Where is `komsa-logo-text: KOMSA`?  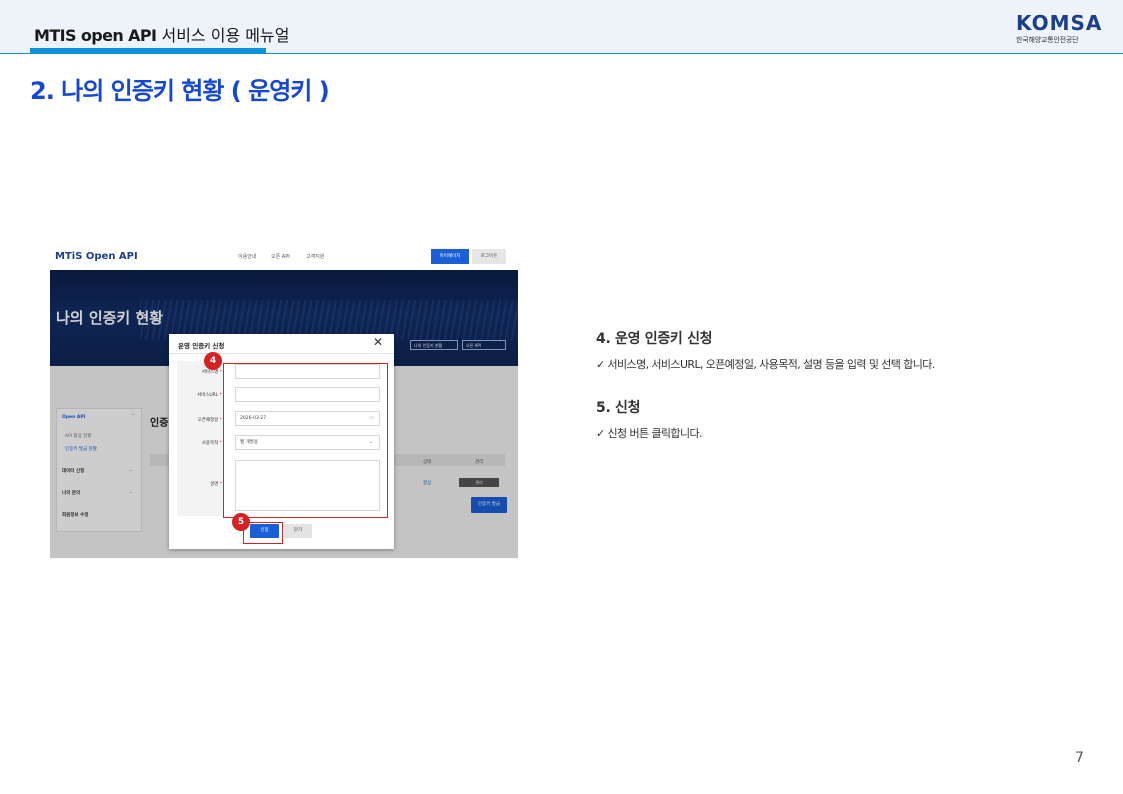
komsa-logo-text: KOMSA is located at coordinates (1059, 23).